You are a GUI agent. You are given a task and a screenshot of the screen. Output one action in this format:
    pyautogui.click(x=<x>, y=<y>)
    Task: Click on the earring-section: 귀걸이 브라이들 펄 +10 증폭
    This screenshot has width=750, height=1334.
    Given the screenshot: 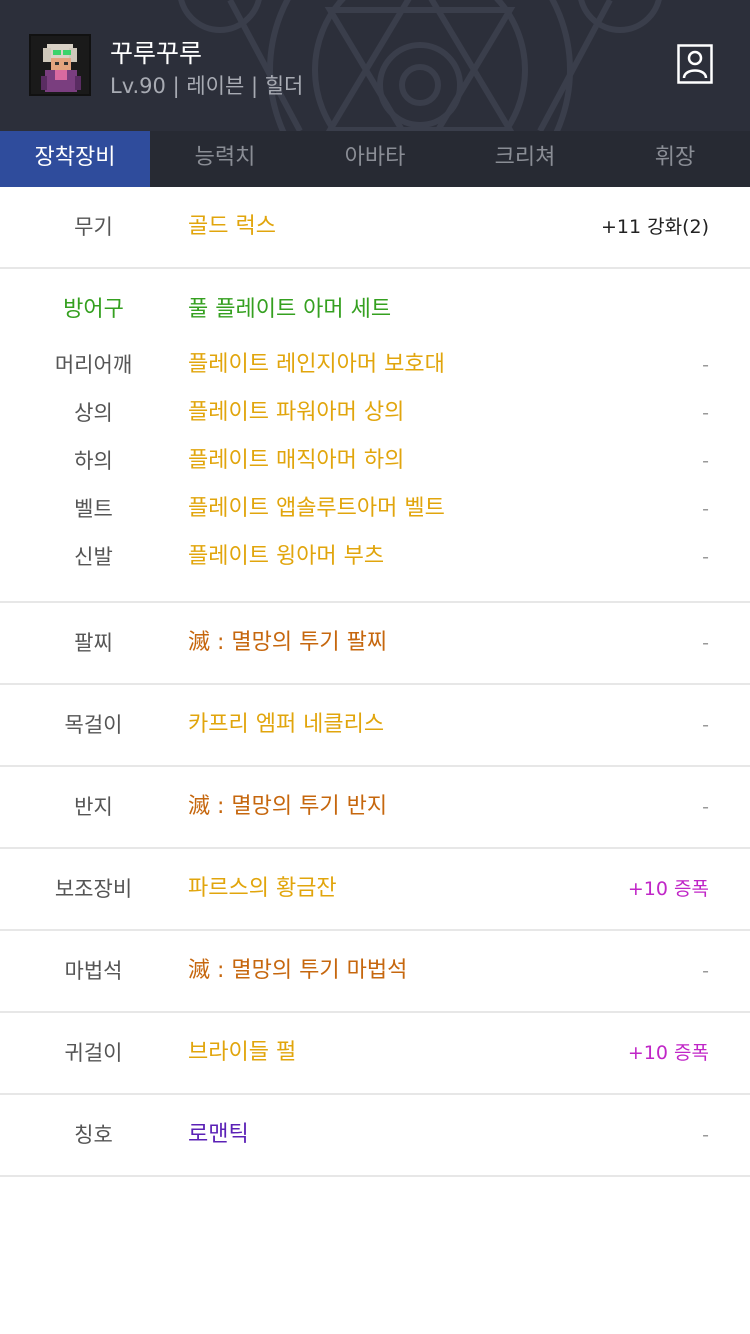 What is the action you would take?
    pyautogui.click(x=375, y=1054)
    